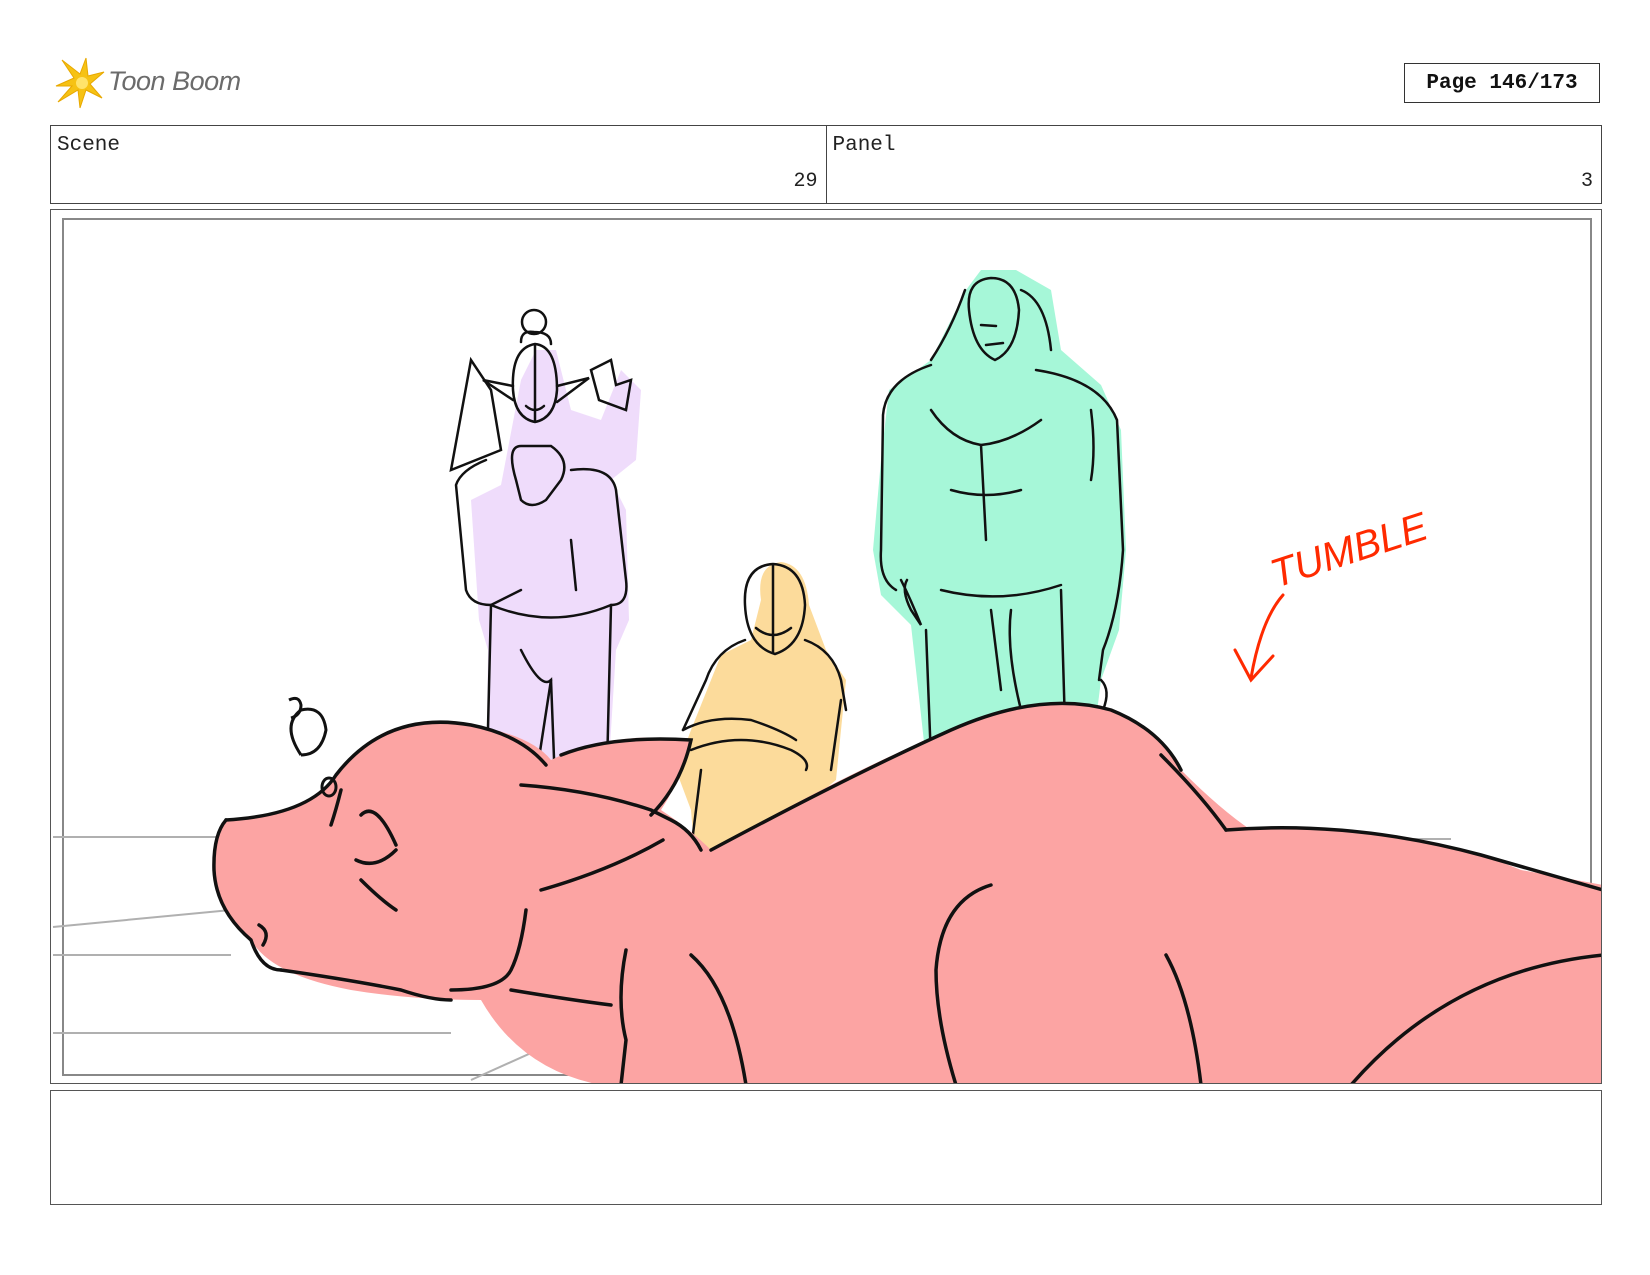  I want to click on scene-number: 29, so click(805, 181).